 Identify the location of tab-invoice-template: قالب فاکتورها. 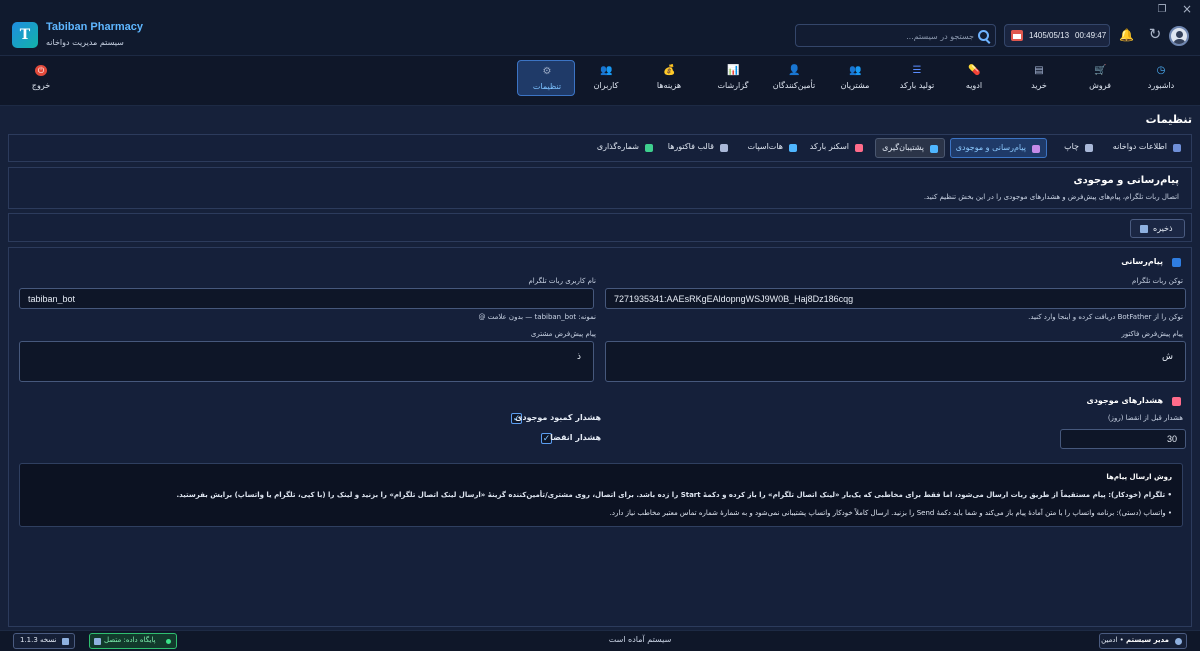
(699, 148).